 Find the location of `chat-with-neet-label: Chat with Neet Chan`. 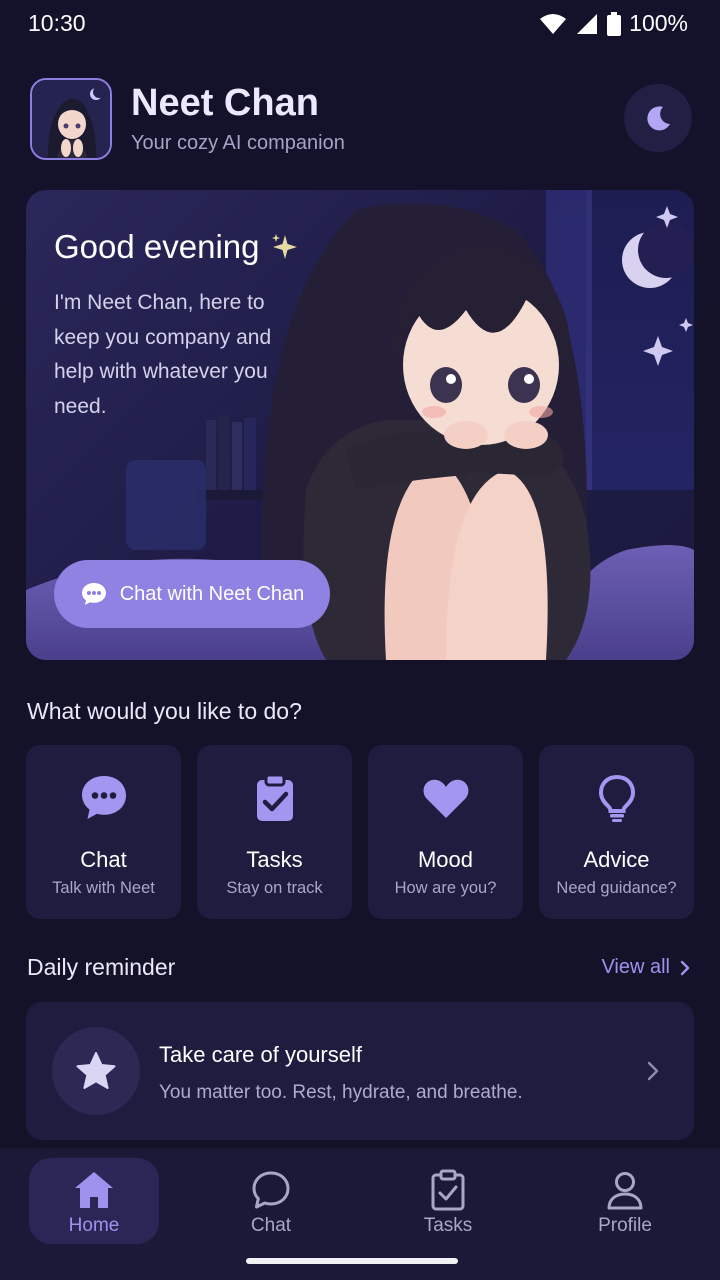

chat-with-neet-label: Chat with Neet Chan is located at coordinates (212, 593).